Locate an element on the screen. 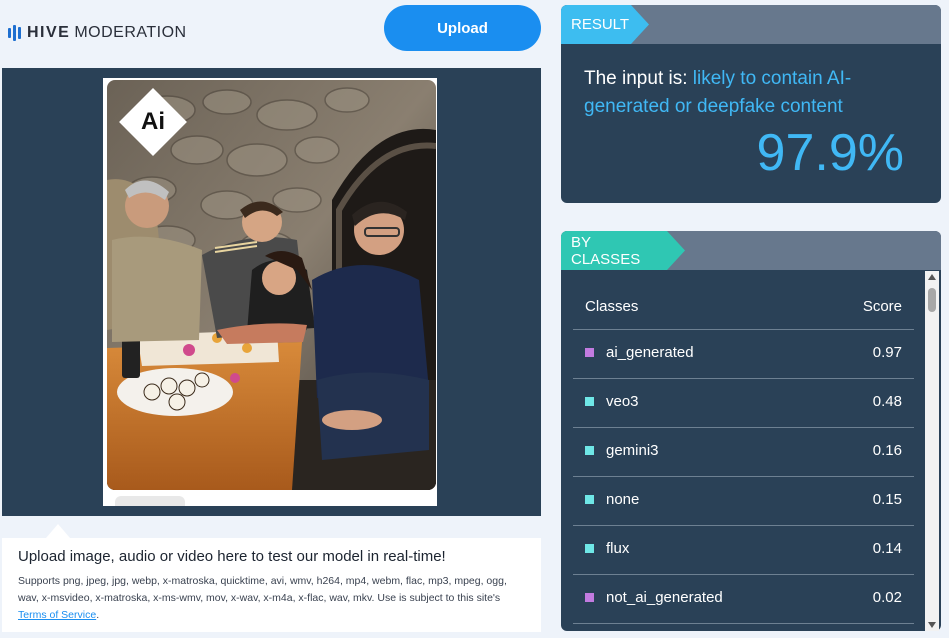  class-score: 0.48 is located at coordinates (887, 401).